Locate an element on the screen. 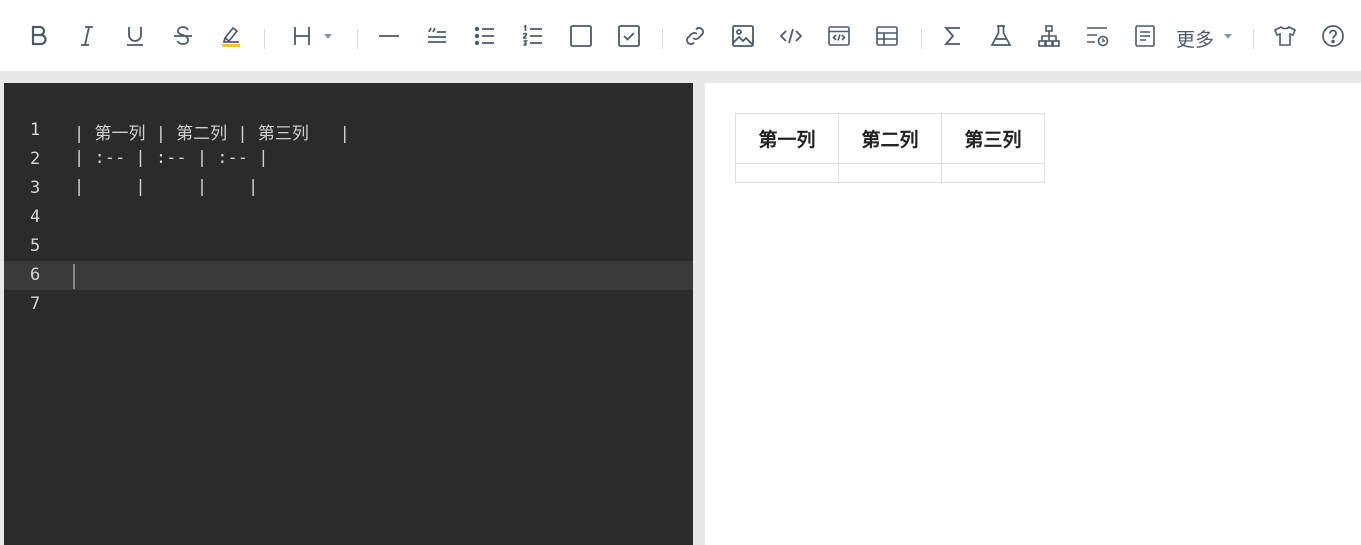  unordered-list-button is located at coordinates (485, 36).